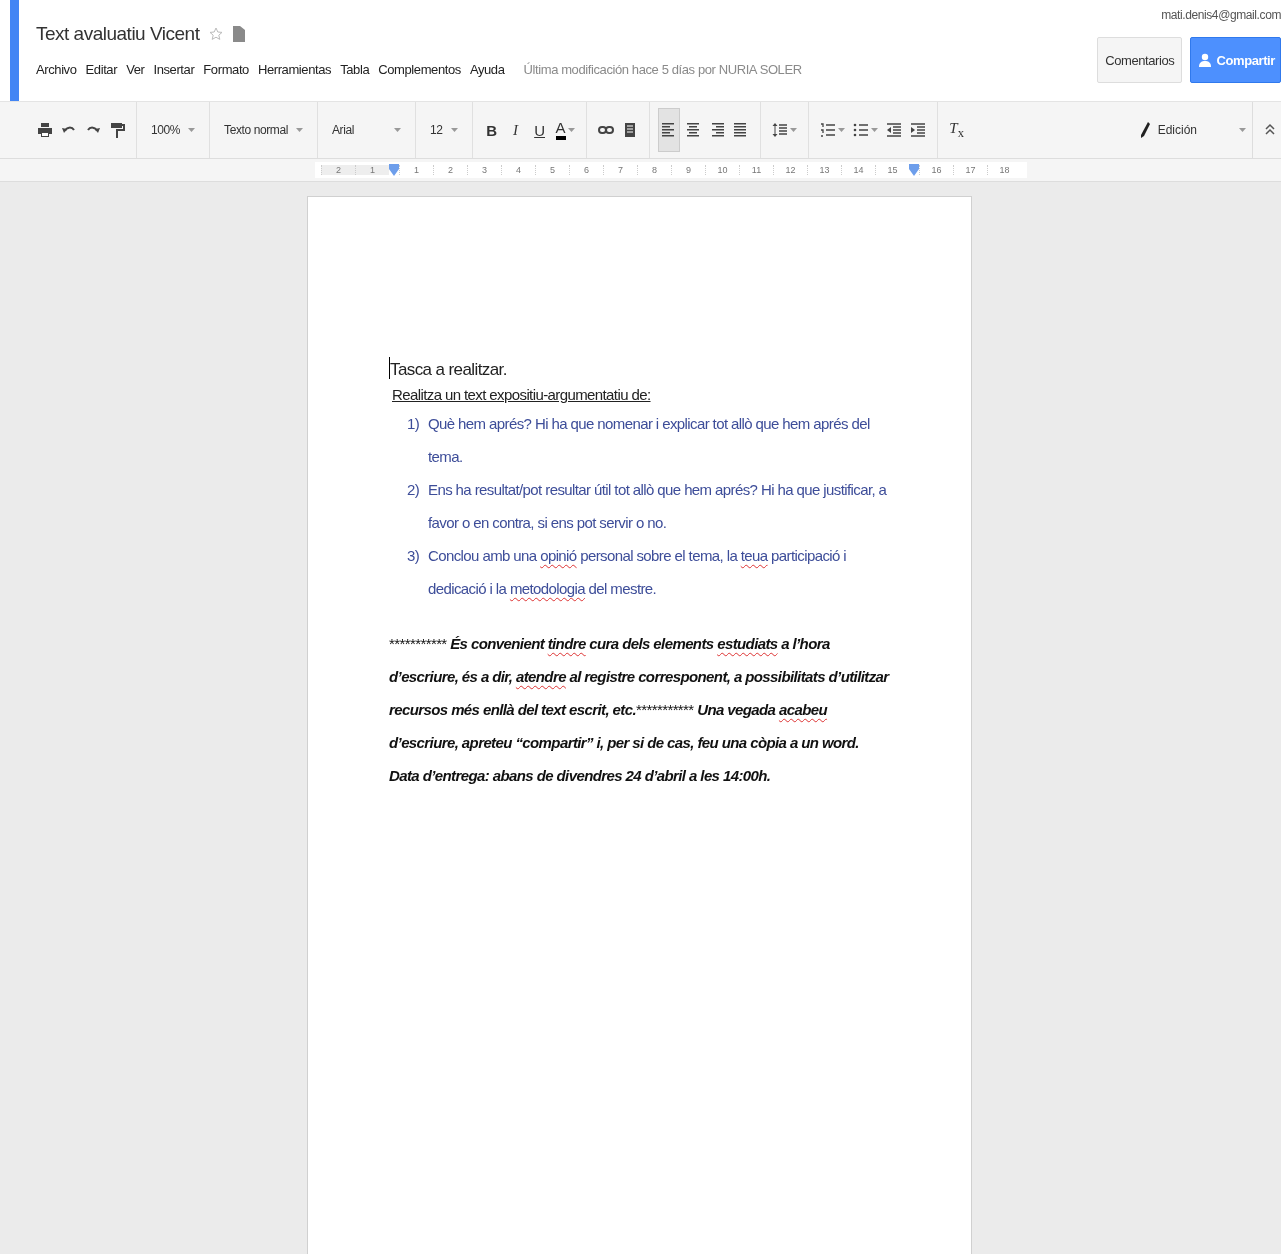 The height and width of the screenshot is (1254, 1281). I want to click on list-item-text: Ens ha resultat/pot resultar útil tot allò que hem aprés? Hi ha que justificar, a favor o en contra, si ens pot servir o no., so click(658, 506).